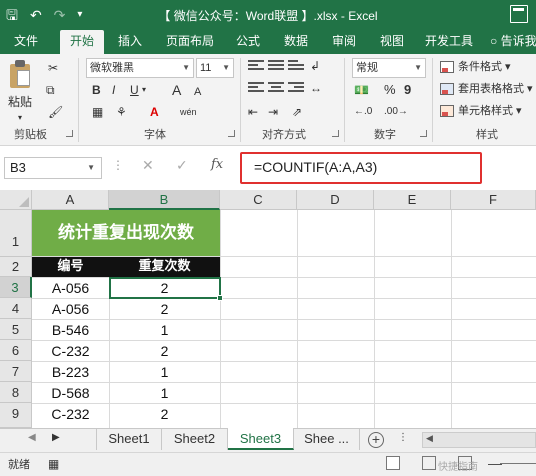 The width and height of the screenshot is (536, 476). What do you see at coordinates (53, 464) in the screenshot?
I see `macro-record-icon: ▦` at bounding box center [53, 464].